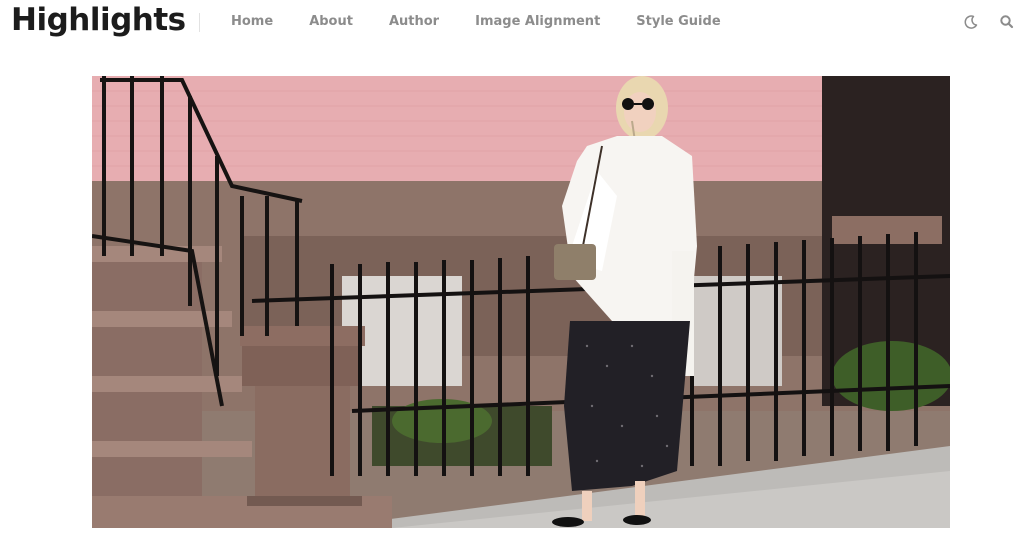 The height and width of the screenshot is (544, 1024). What do you see at coordinates (98, 20) in the screenshot?
I see `site-logo: Highlights` at bounding box center [98, 20].